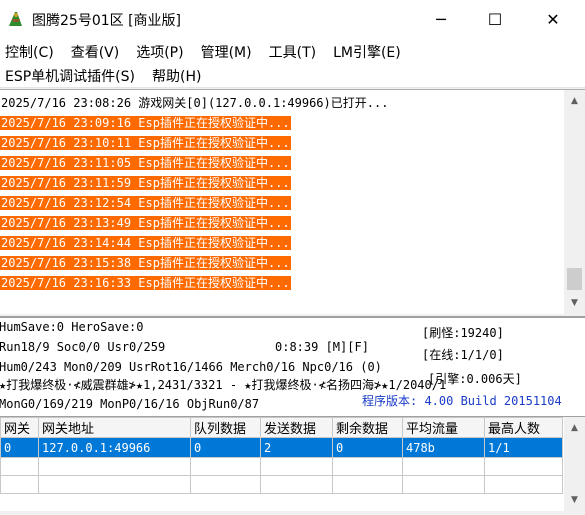 The image size is (585, 515). I want to click on column-header: 网关地址, so click(114, 427).